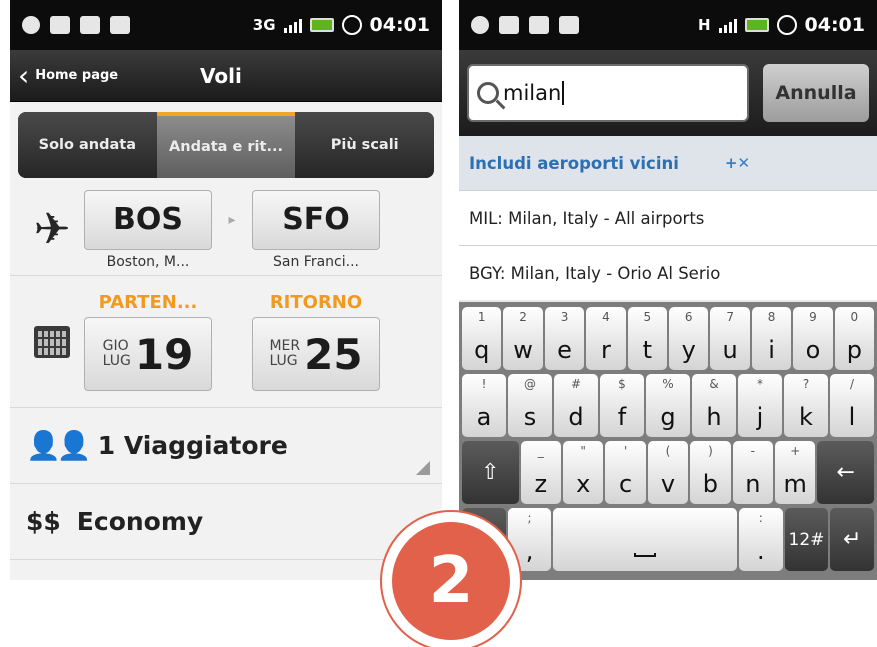  I want to click on key-secondary-label: #, so click(576, 384).